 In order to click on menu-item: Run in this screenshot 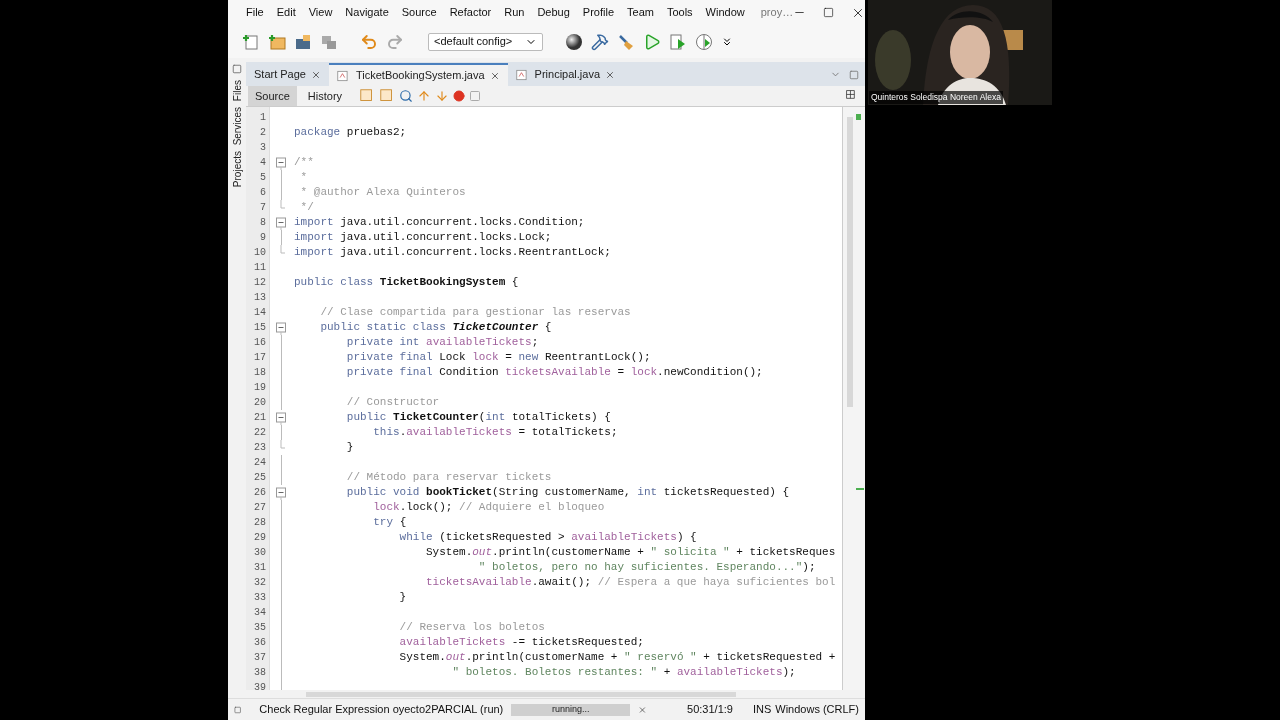, I will do `click(514, 12)`.